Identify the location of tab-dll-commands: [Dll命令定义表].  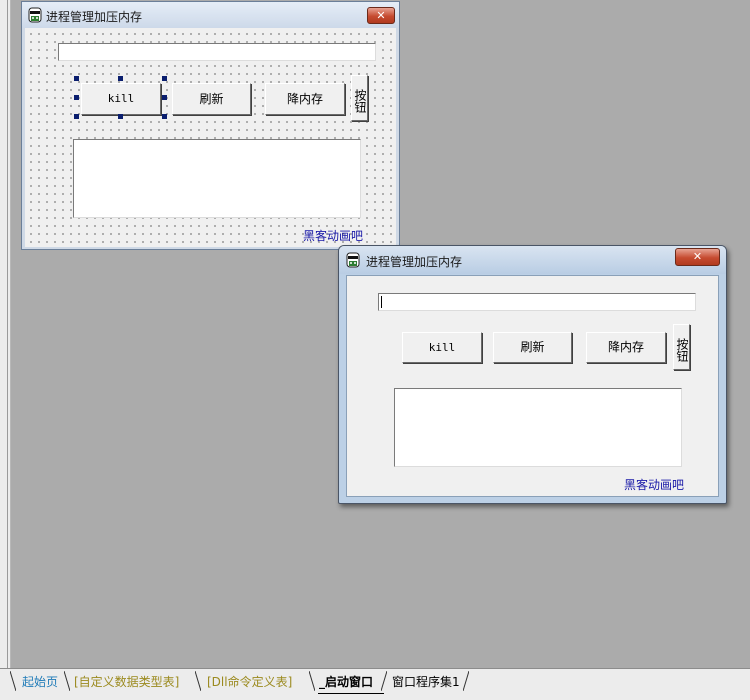
(249, 682).